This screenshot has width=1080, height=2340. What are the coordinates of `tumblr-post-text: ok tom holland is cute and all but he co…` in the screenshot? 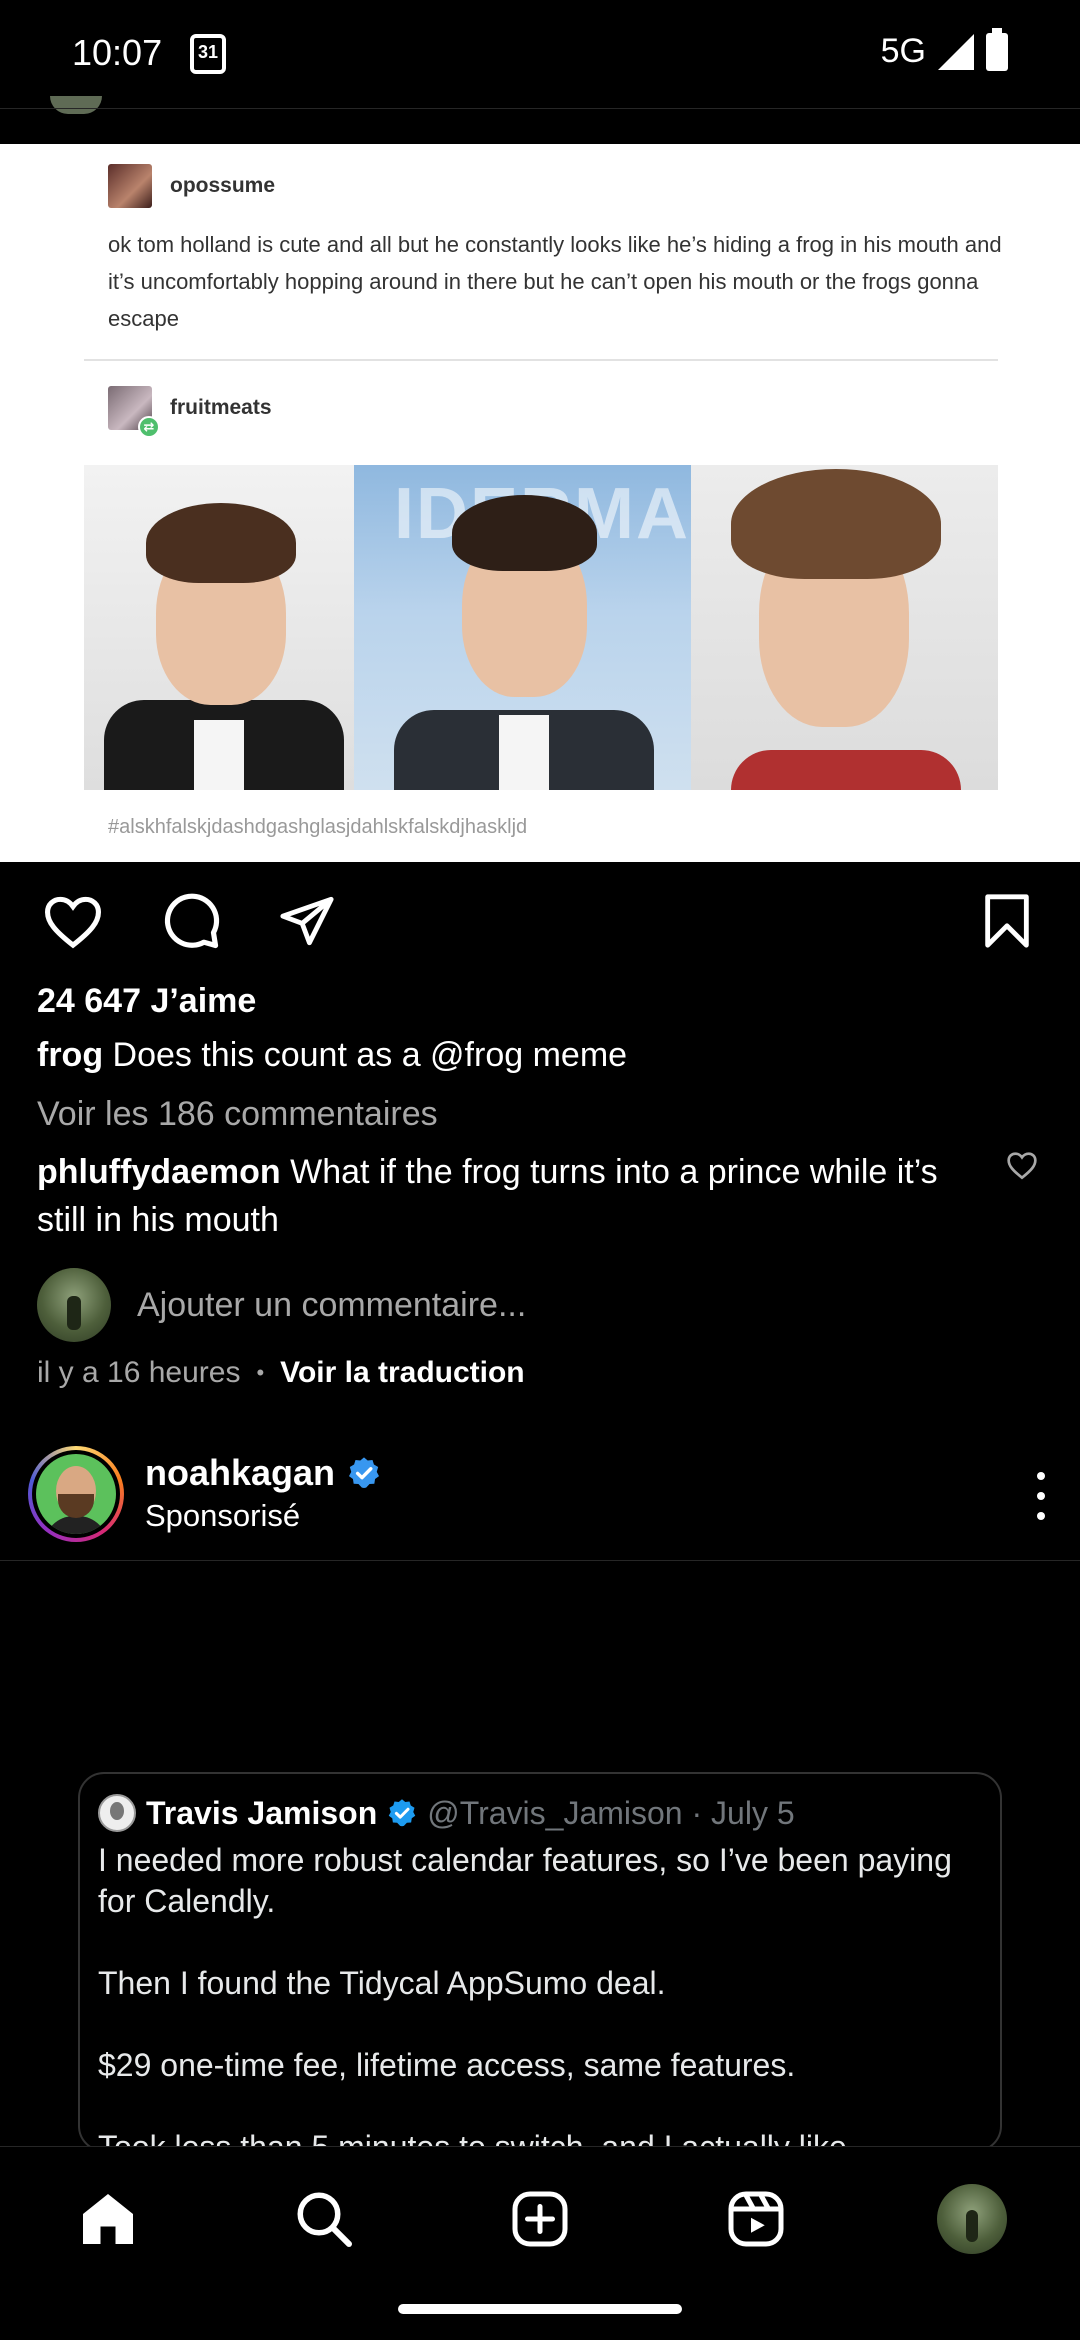 It's located at (555, 281).